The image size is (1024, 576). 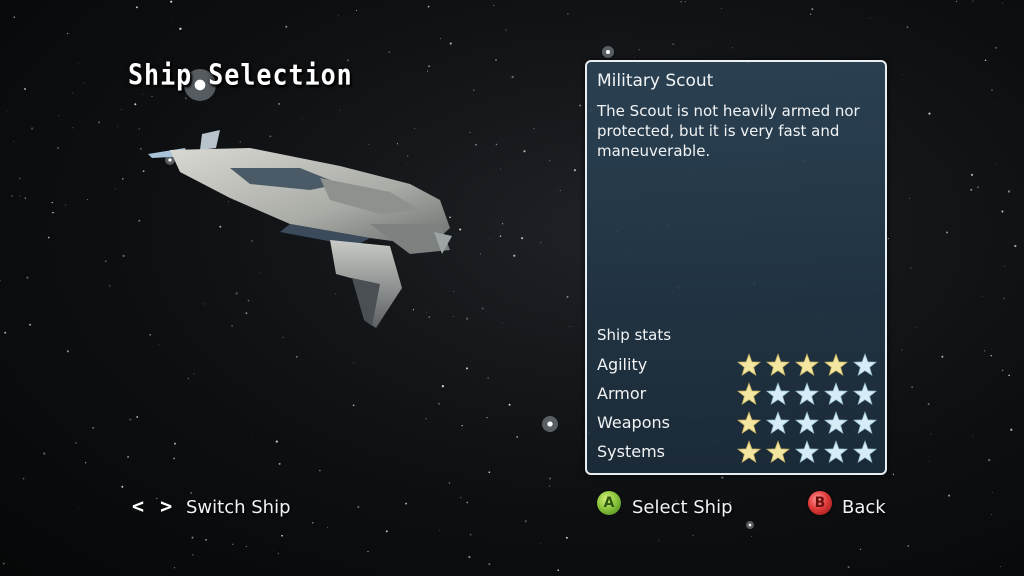 I want to click on switch-ship-arrows-icon: < >, so click(x=153, y=506).